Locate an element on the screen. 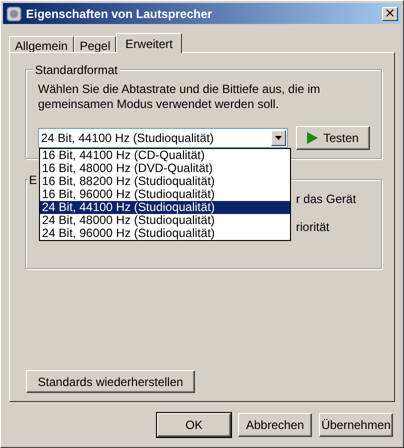 This screenshot has width=404, height=448. dropdown-value: 24 Bit, 44100 Hz (Studioqualität) is located at coordinates (128, 138).